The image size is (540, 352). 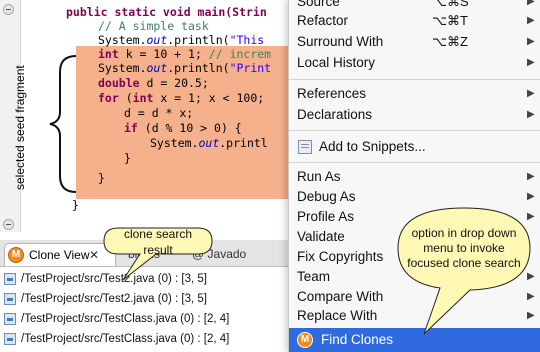 What do you see at coordinates (163, 54) in the screenshot?
I see `code-text: k = 10 + 1;` at bounding box center [163, 54].